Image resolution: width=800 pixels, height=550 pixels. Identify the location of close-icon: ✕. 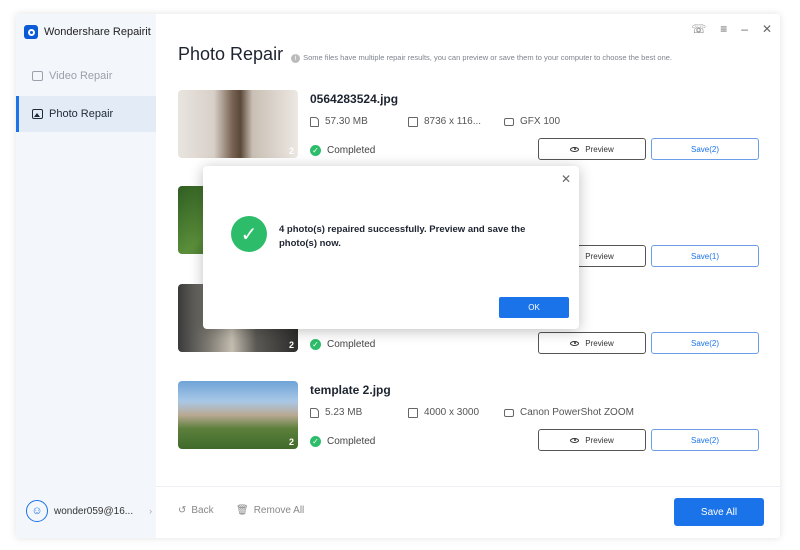
(566, 179).